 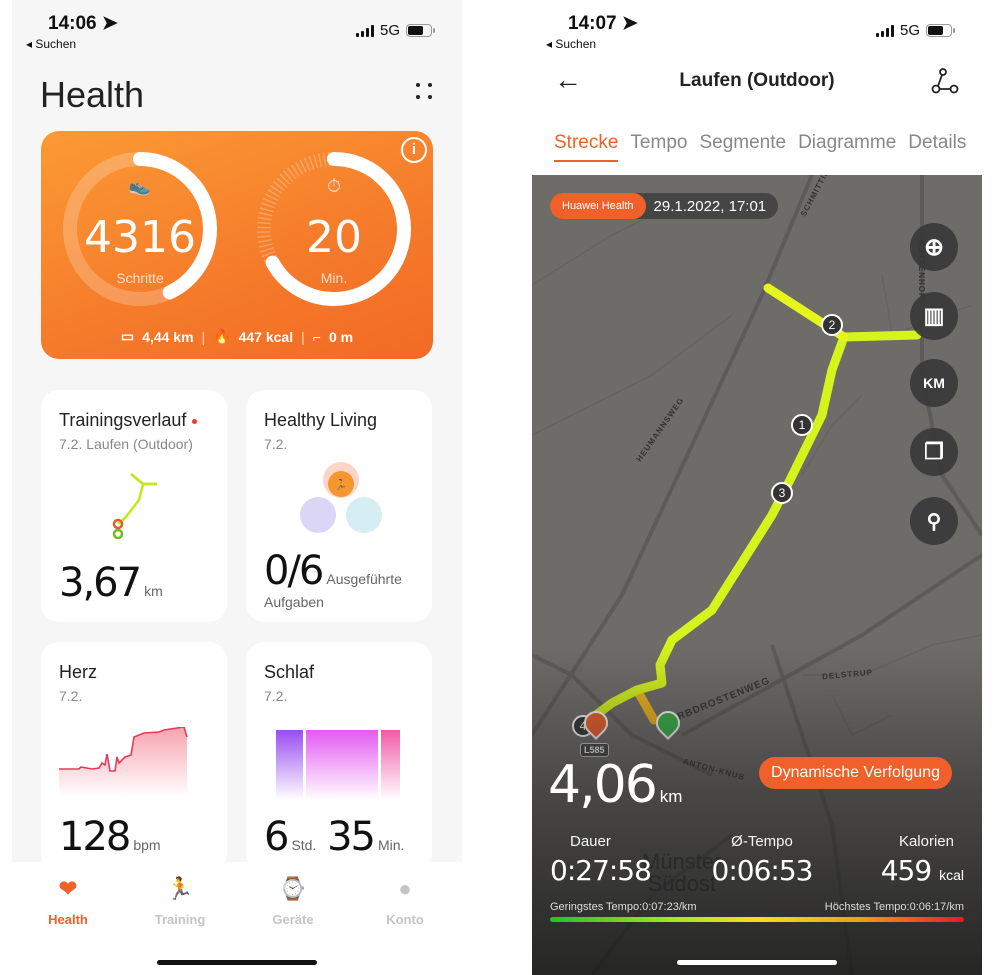 I want to click on stairs-icon: ⌐, so click(x=316, y=336).